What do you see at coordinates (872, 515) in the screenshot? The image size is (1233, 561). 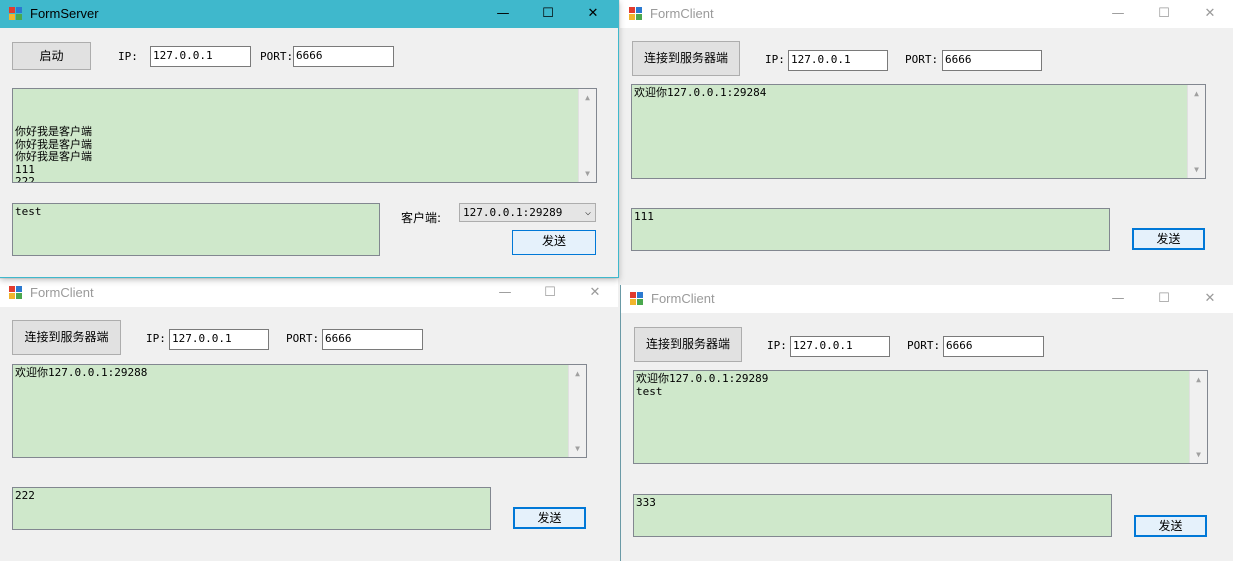 I see `message-input: 333` at bounding box center [872, 515].